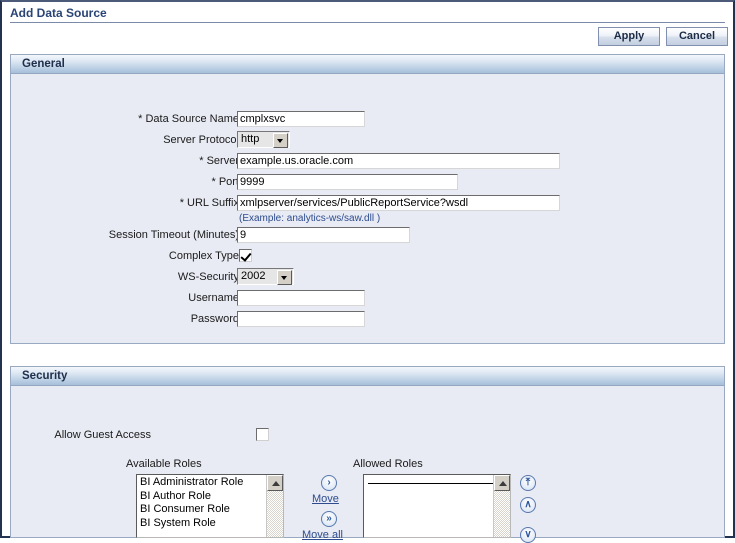 The image size is (735, 543). I want to click on field-row-port: * Port, so click(129, 184).